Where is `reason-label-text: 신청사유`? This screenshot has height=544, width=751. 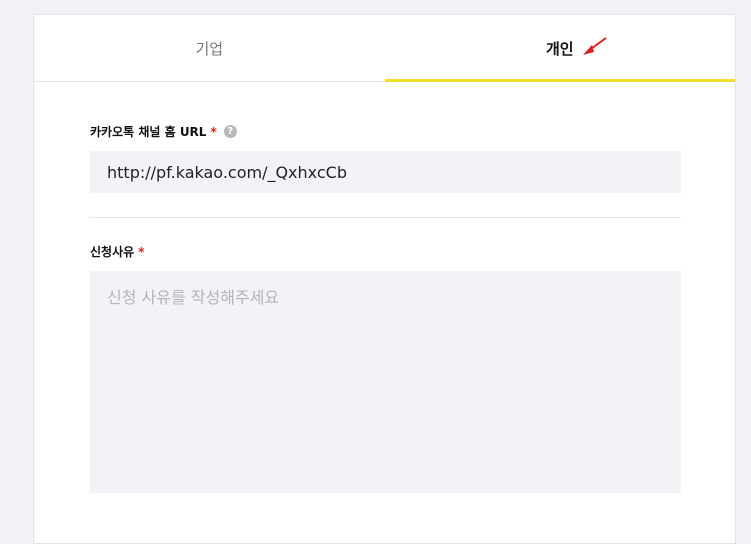
reason-label-text: 신청사유 is located at coordinates (112, 252).